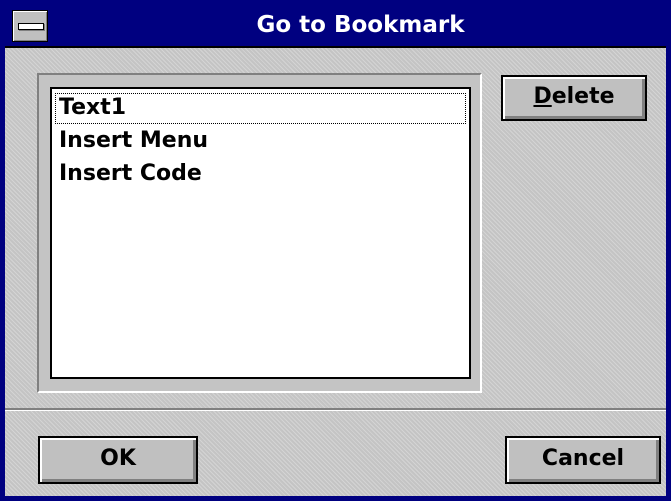 This screenshot has height=501, width=671. I want to click on delete-mnemonic: D, so click(542, 96).